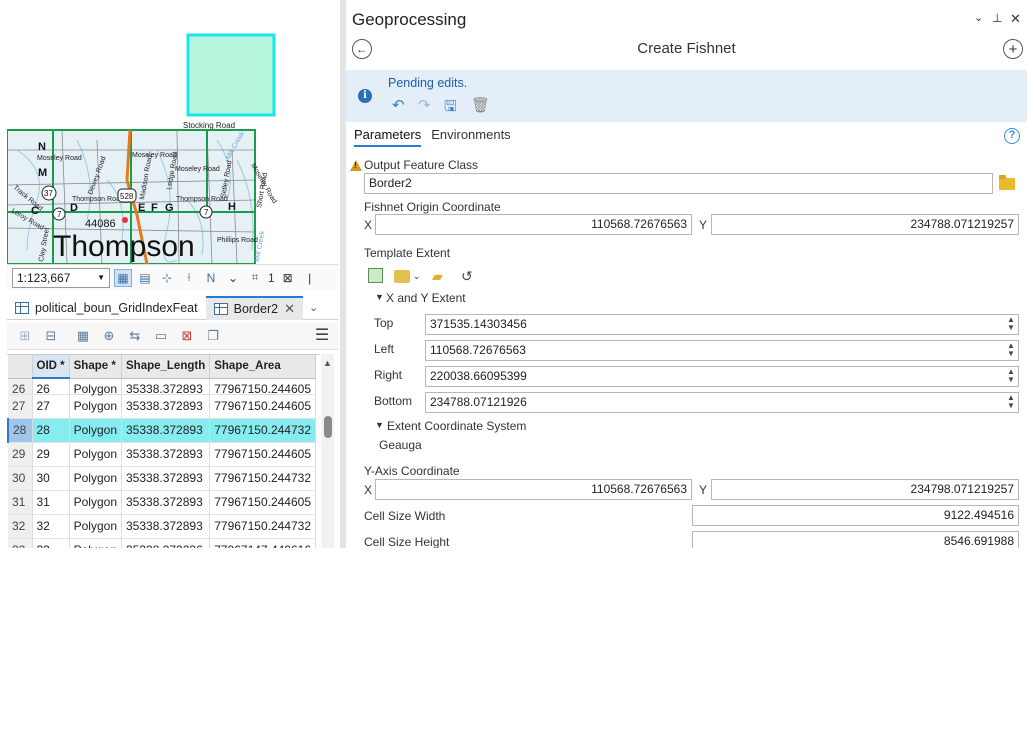  I want to click on redo-icon: ↷, so click(424, 105).